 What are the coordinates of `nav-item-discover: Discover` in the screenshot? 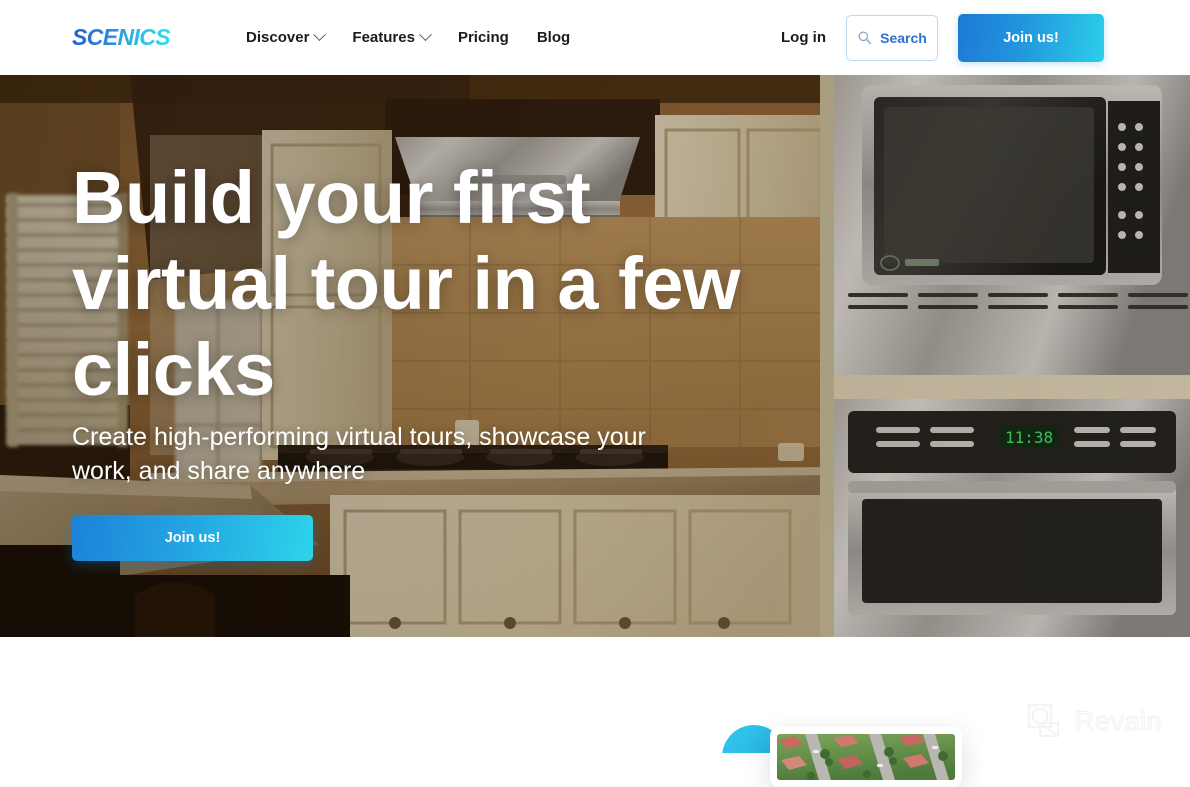 It's located at (285, 37).